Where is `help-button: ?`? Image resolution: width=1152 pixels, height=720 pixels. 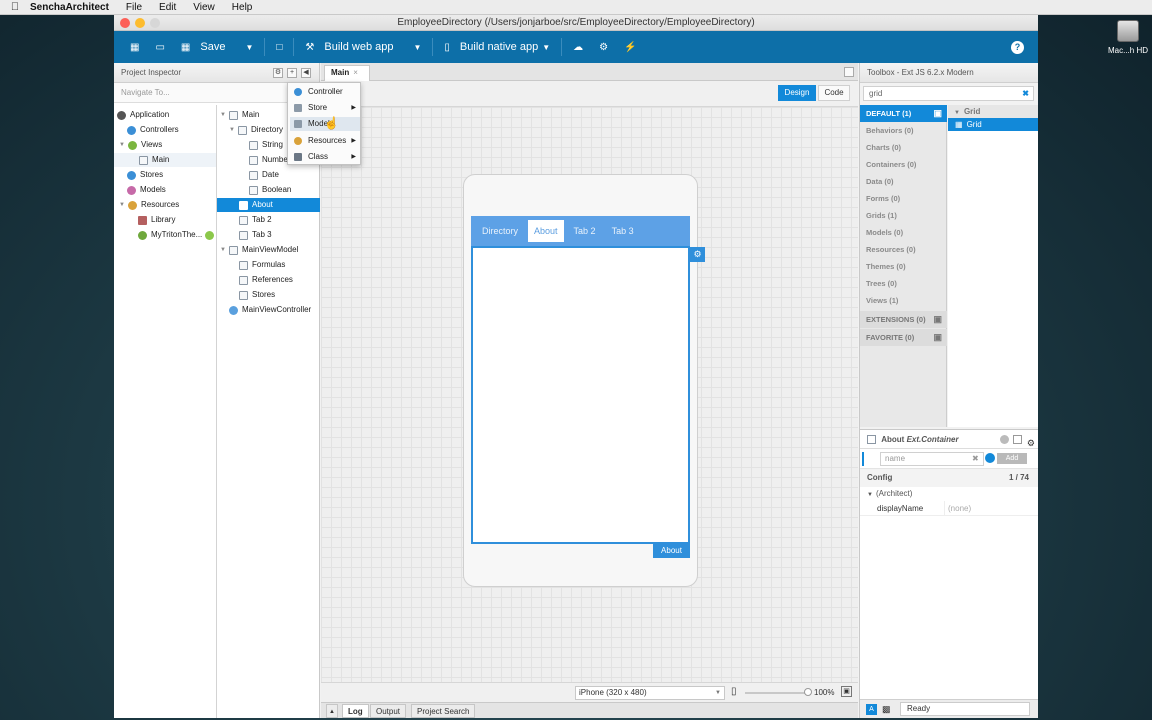 help-button: ? is located at coordinates (1020, 47).